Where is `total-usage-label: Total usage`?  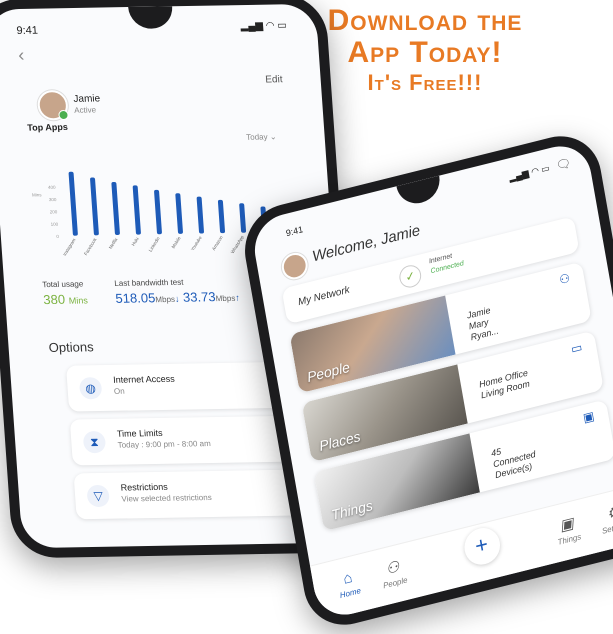
total-usage-label: Total usage is located at coordinates (62, 284).